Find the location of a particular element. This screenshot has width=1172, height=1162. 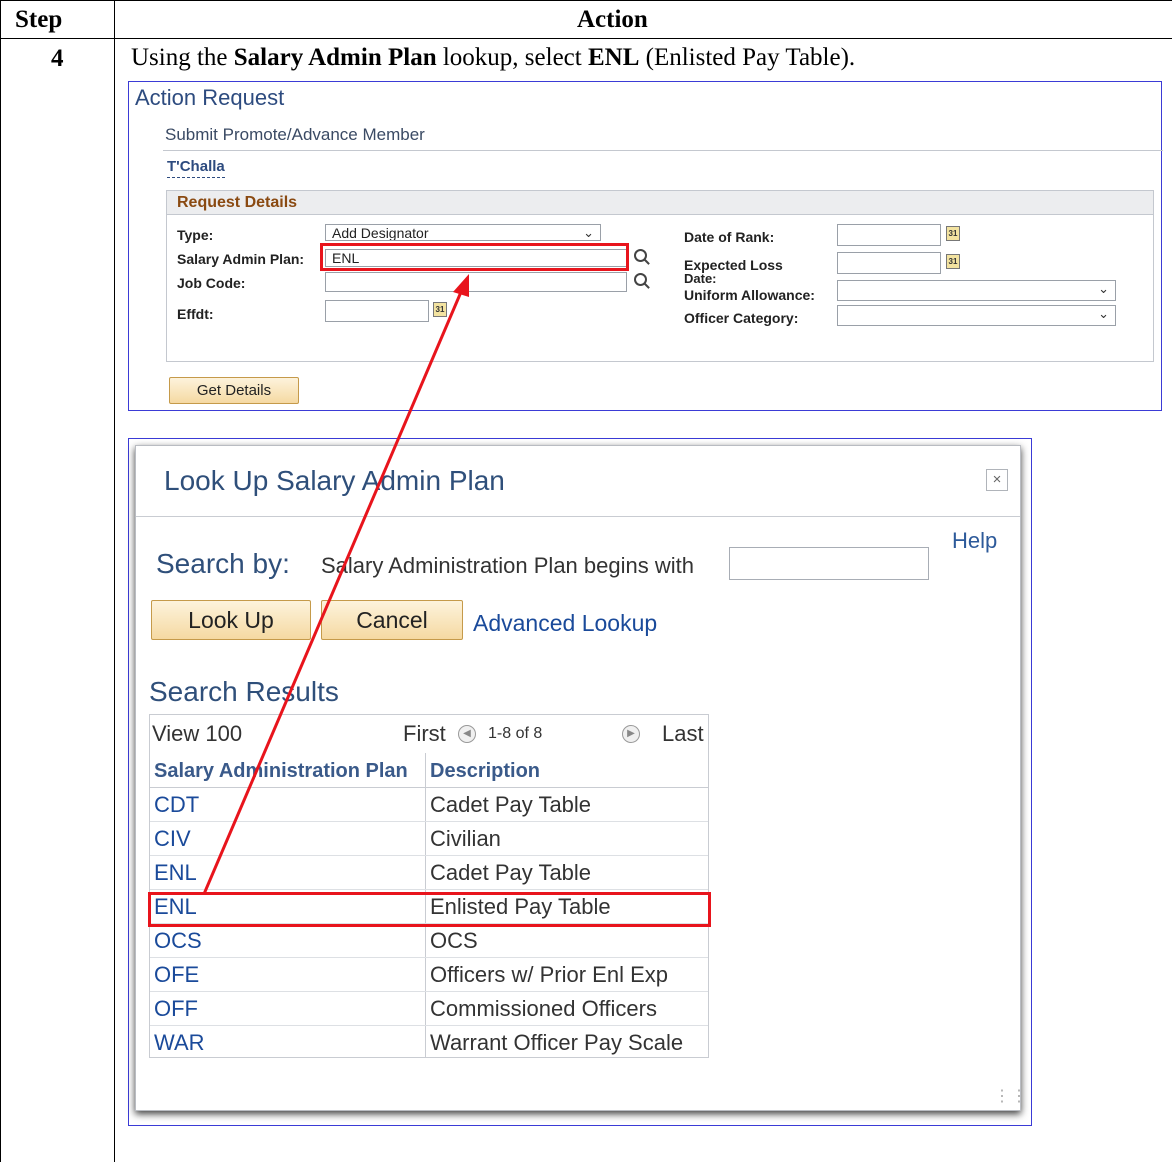

arrow-head is located at coordinates (461, 285).